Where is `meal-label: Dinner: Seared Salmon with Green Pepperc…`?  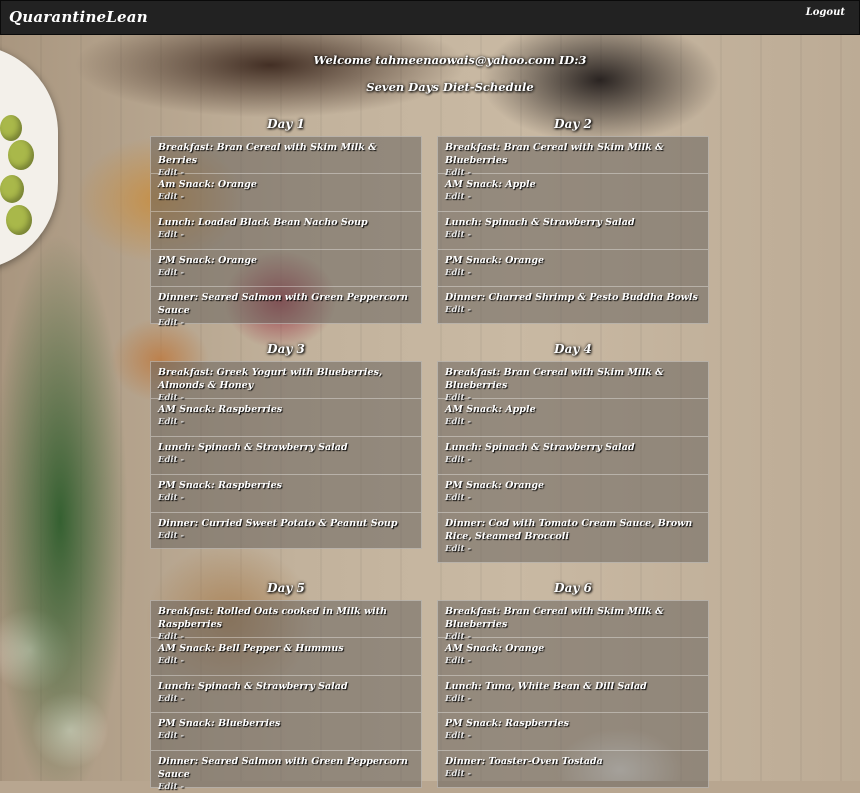
meal-label: Dinner: Seared Salmon with Green Pepperc… is located at coordinates (283, 768).